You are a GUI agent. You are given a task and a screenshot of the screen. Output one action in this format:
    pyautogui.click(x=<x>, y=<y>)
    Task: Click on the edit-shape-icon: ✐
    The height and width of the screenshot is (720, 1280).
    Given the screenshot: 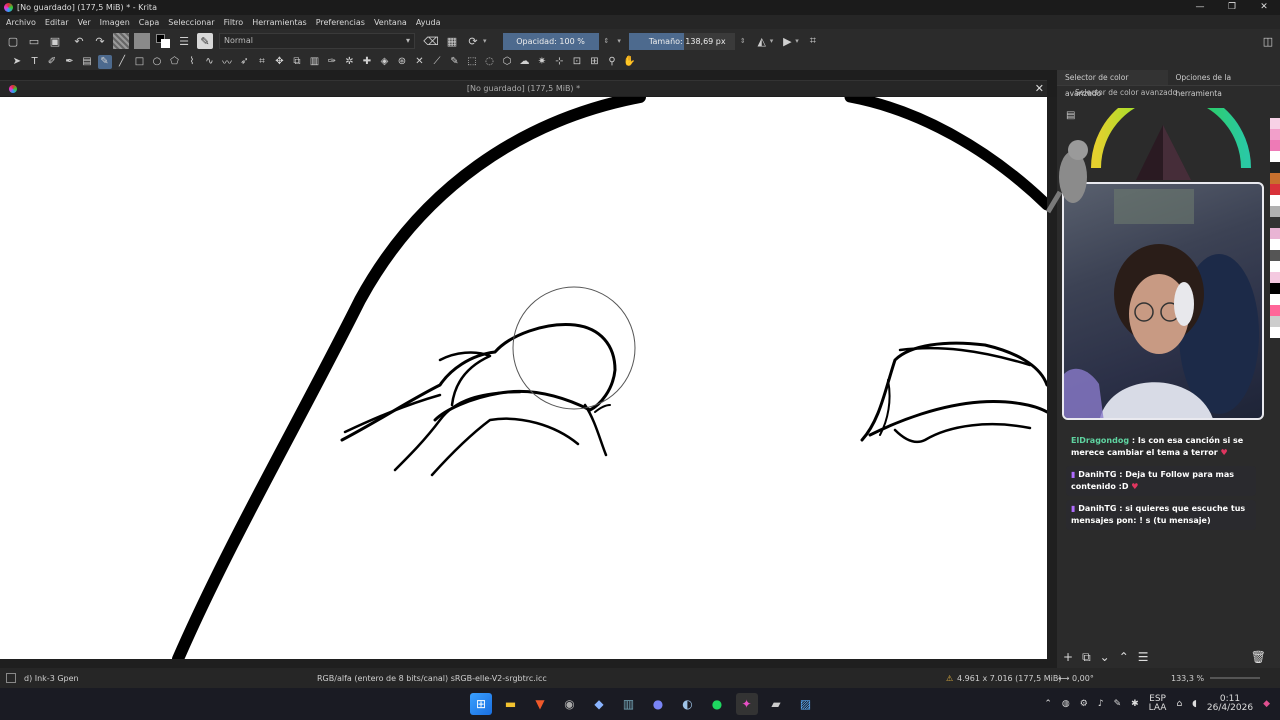 What is the action you would take?
    pyautogui.click(x=52, y=62)
    